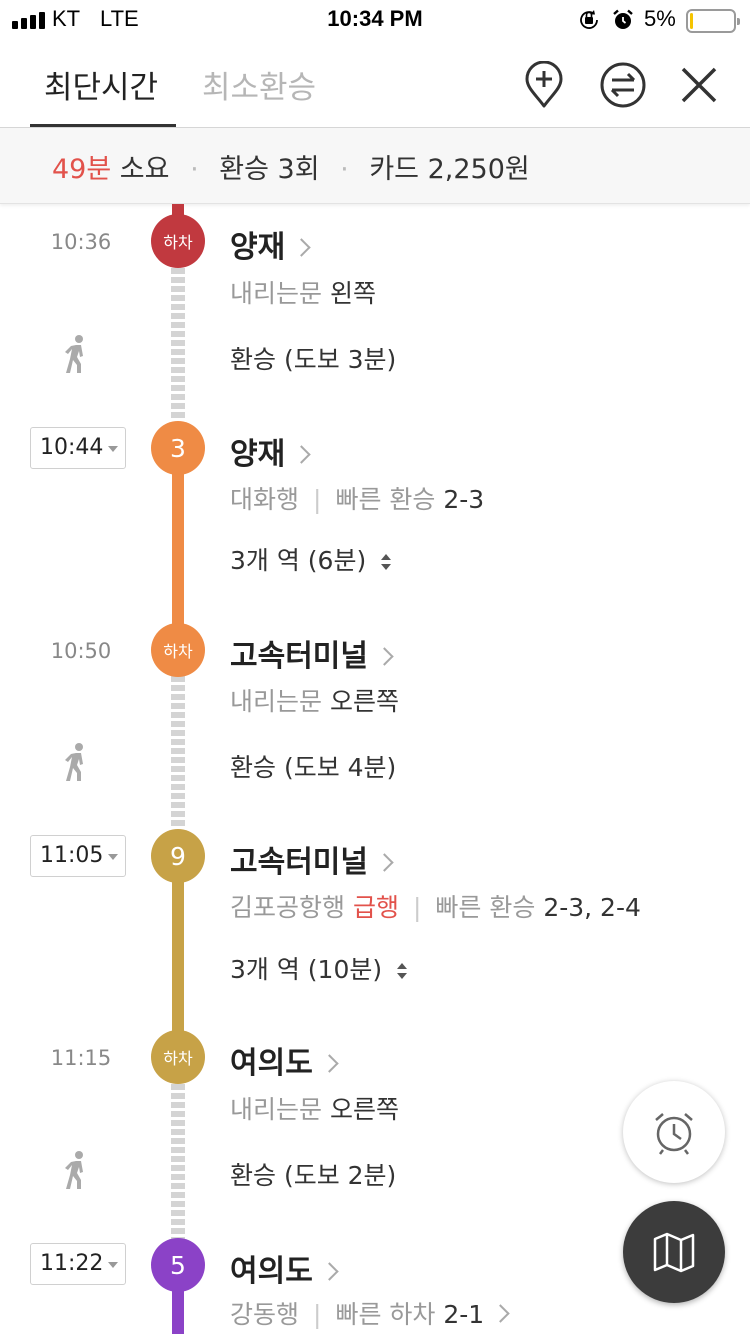 Image resolution: width=750 pixels, height=1334 pixels. What do you see at coordinates (298, 560) in the screenshot?
I see `stops-count: 3개 역 (6분)` at bounding box center [298, 560].